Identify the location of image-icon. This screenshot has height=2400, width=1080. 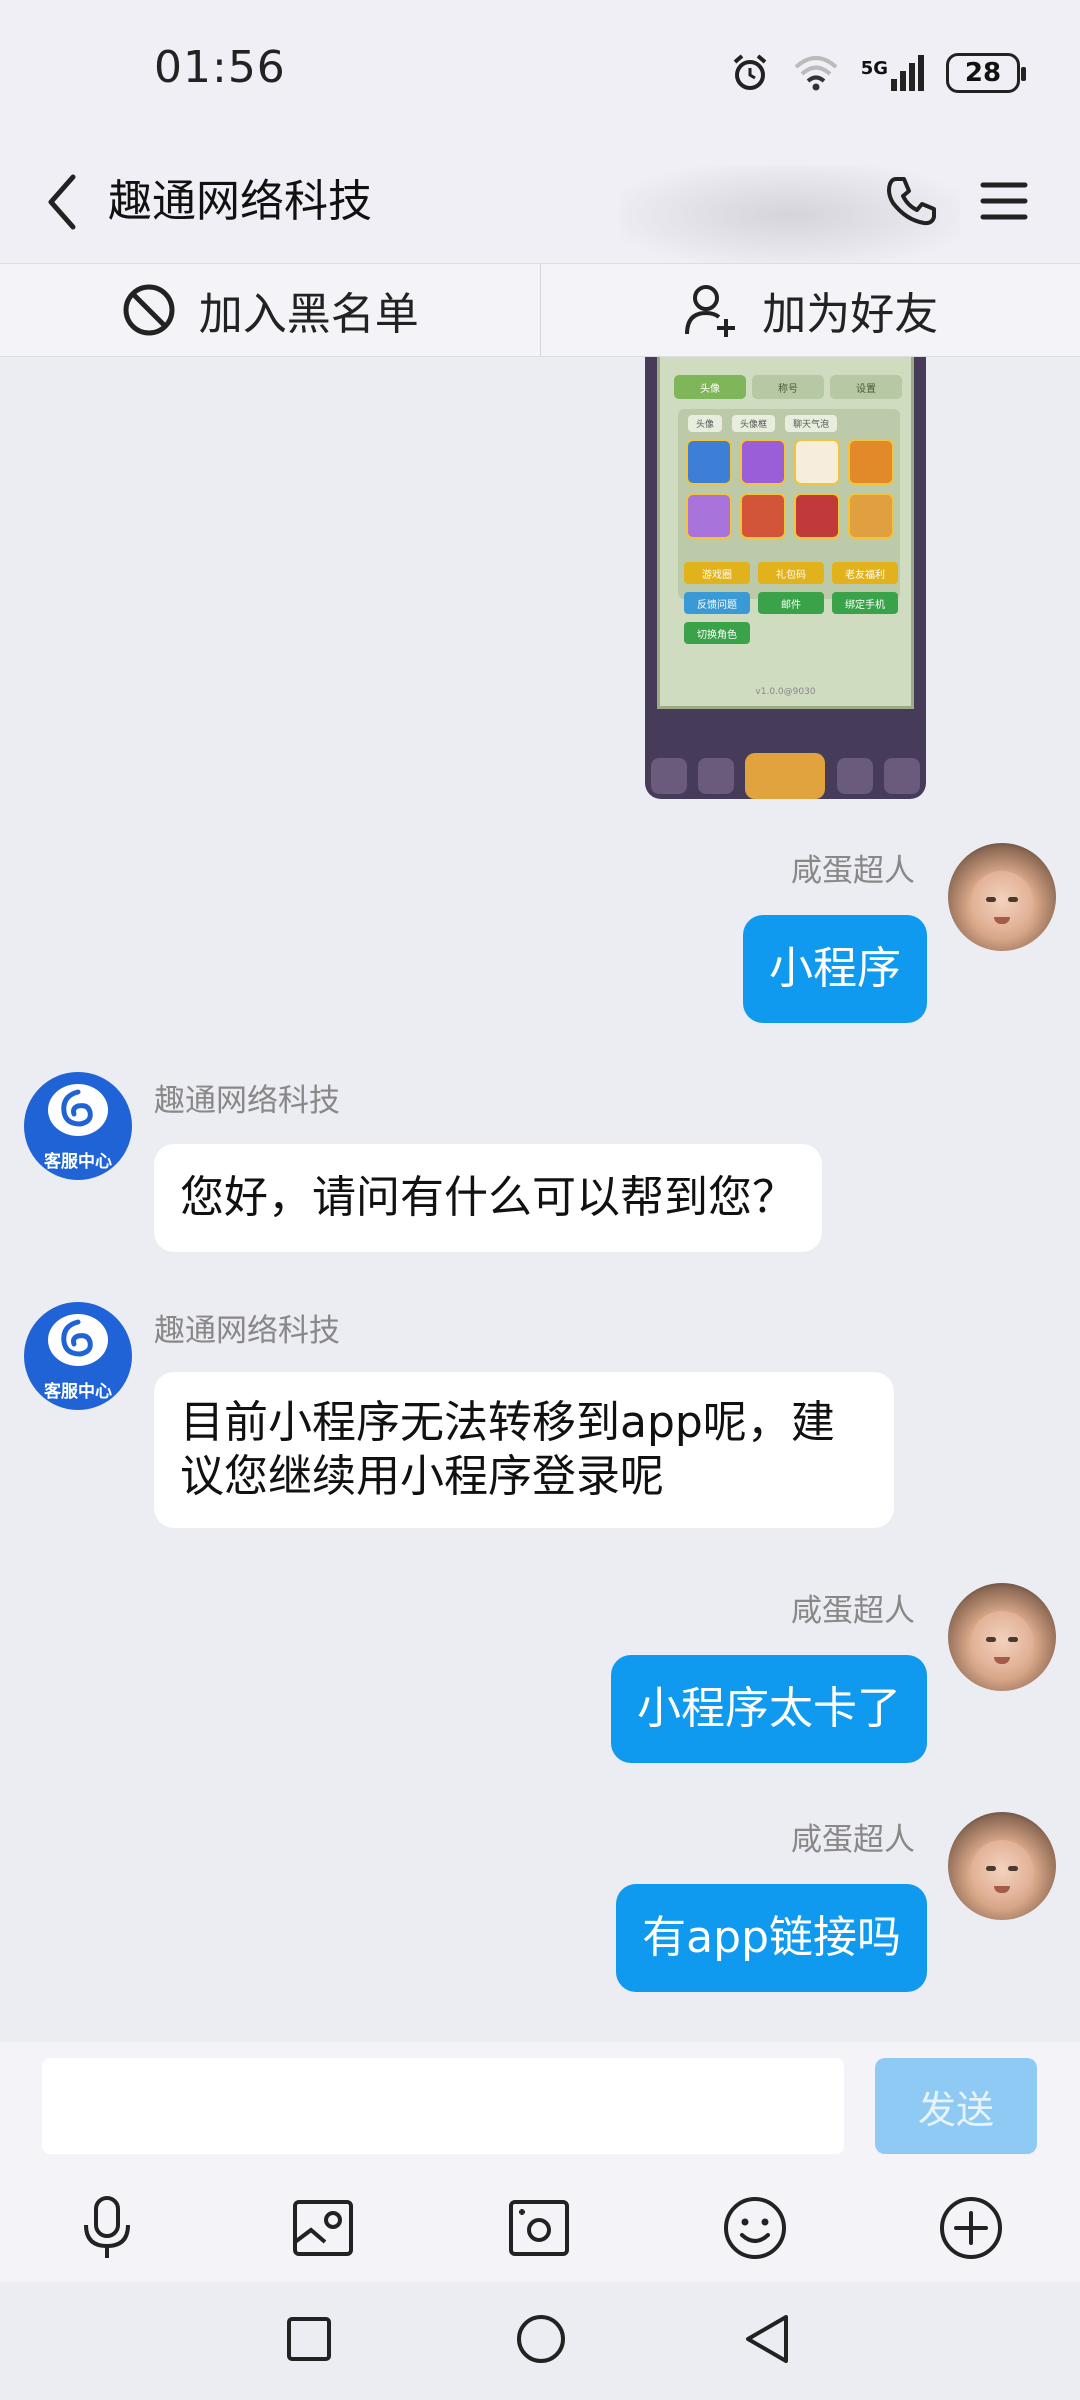
(323, 2228).